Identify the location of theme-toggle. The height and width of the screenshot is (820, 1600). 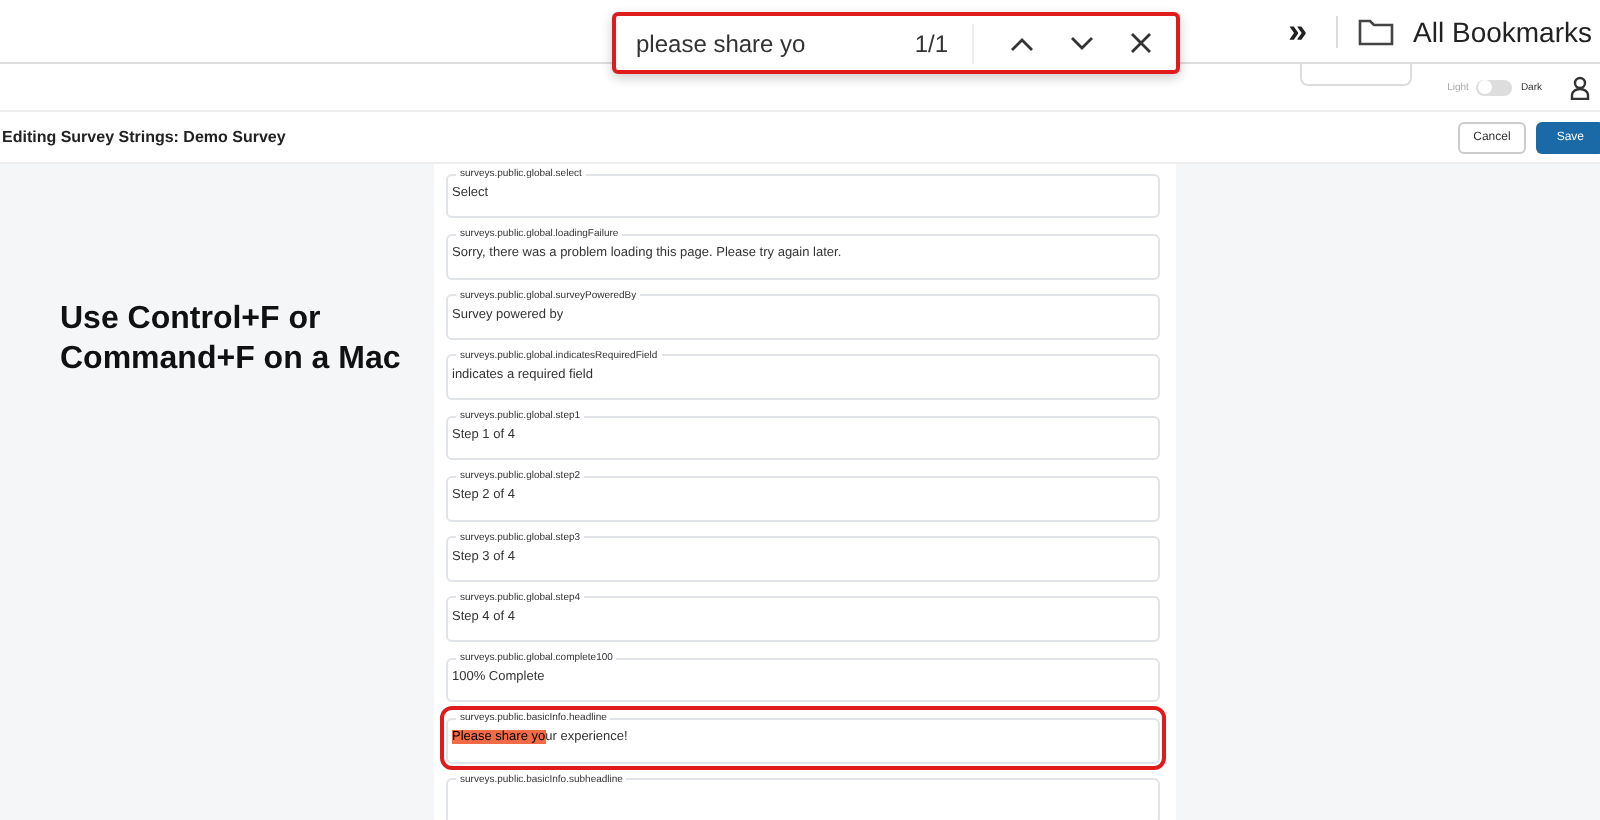
(1494, 87).